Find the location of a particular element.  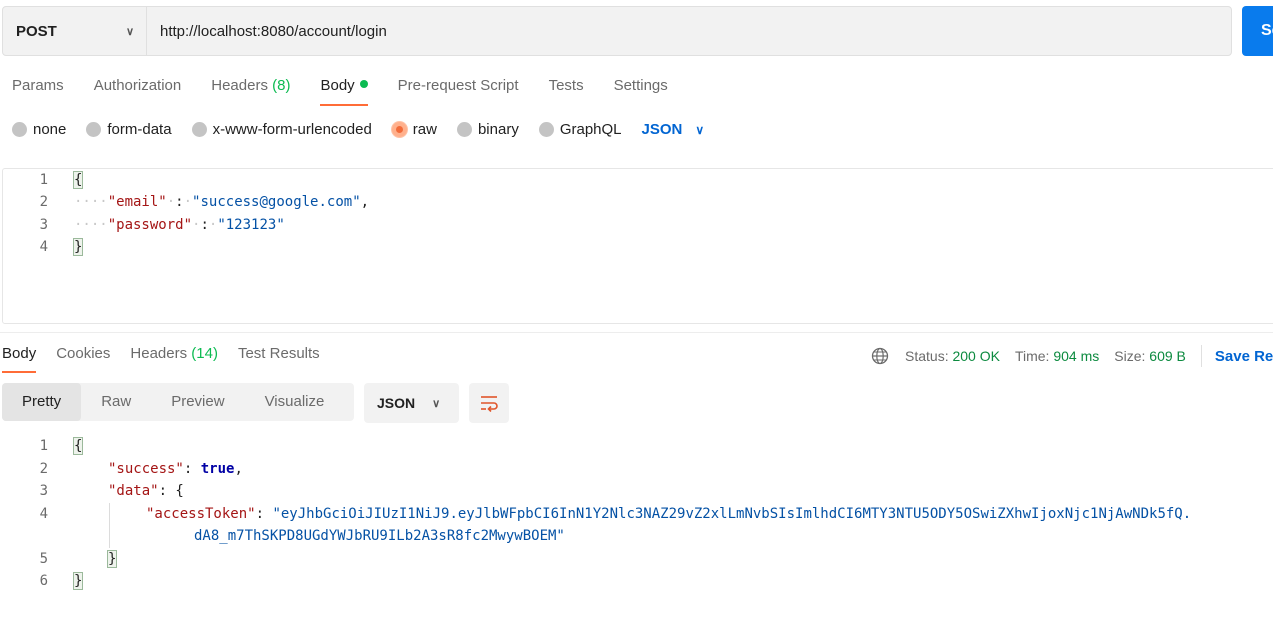

response-view-tabs: Pretty Raw Preview Visualize is located at coordinates (178, 402).